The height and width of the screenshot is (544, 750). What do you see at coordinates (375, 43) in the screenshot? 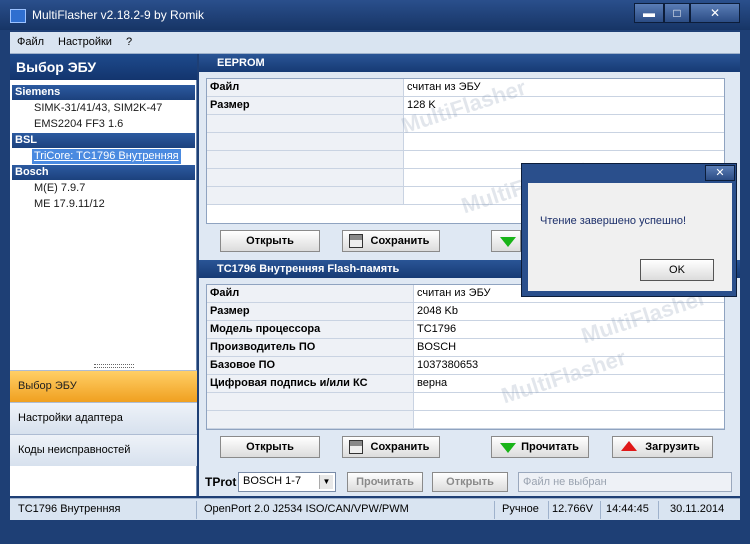
I see `menu-bar: Файл Настройки ?` at bounding box center [375, 43].